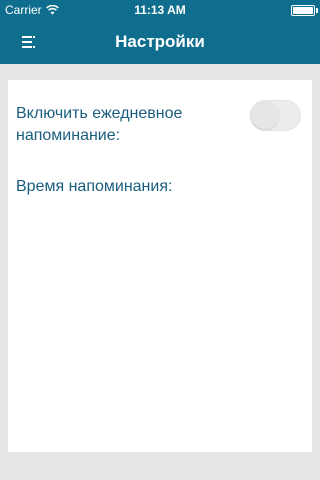 The width and height of the screenshot is (320, 480). I want to click on battery-fill, so click(303, 10).